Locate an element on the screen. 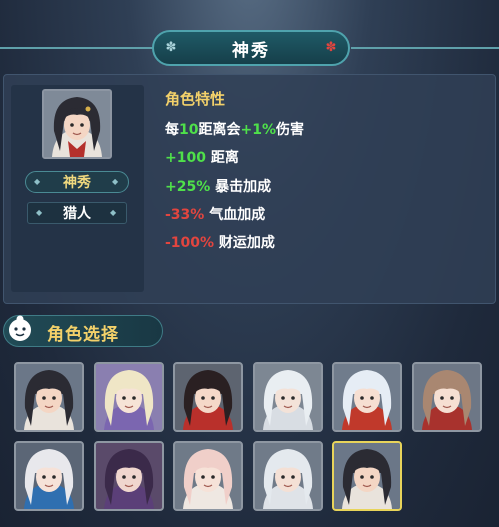  character-job: 猎人 is located at coordinates (77, 214).